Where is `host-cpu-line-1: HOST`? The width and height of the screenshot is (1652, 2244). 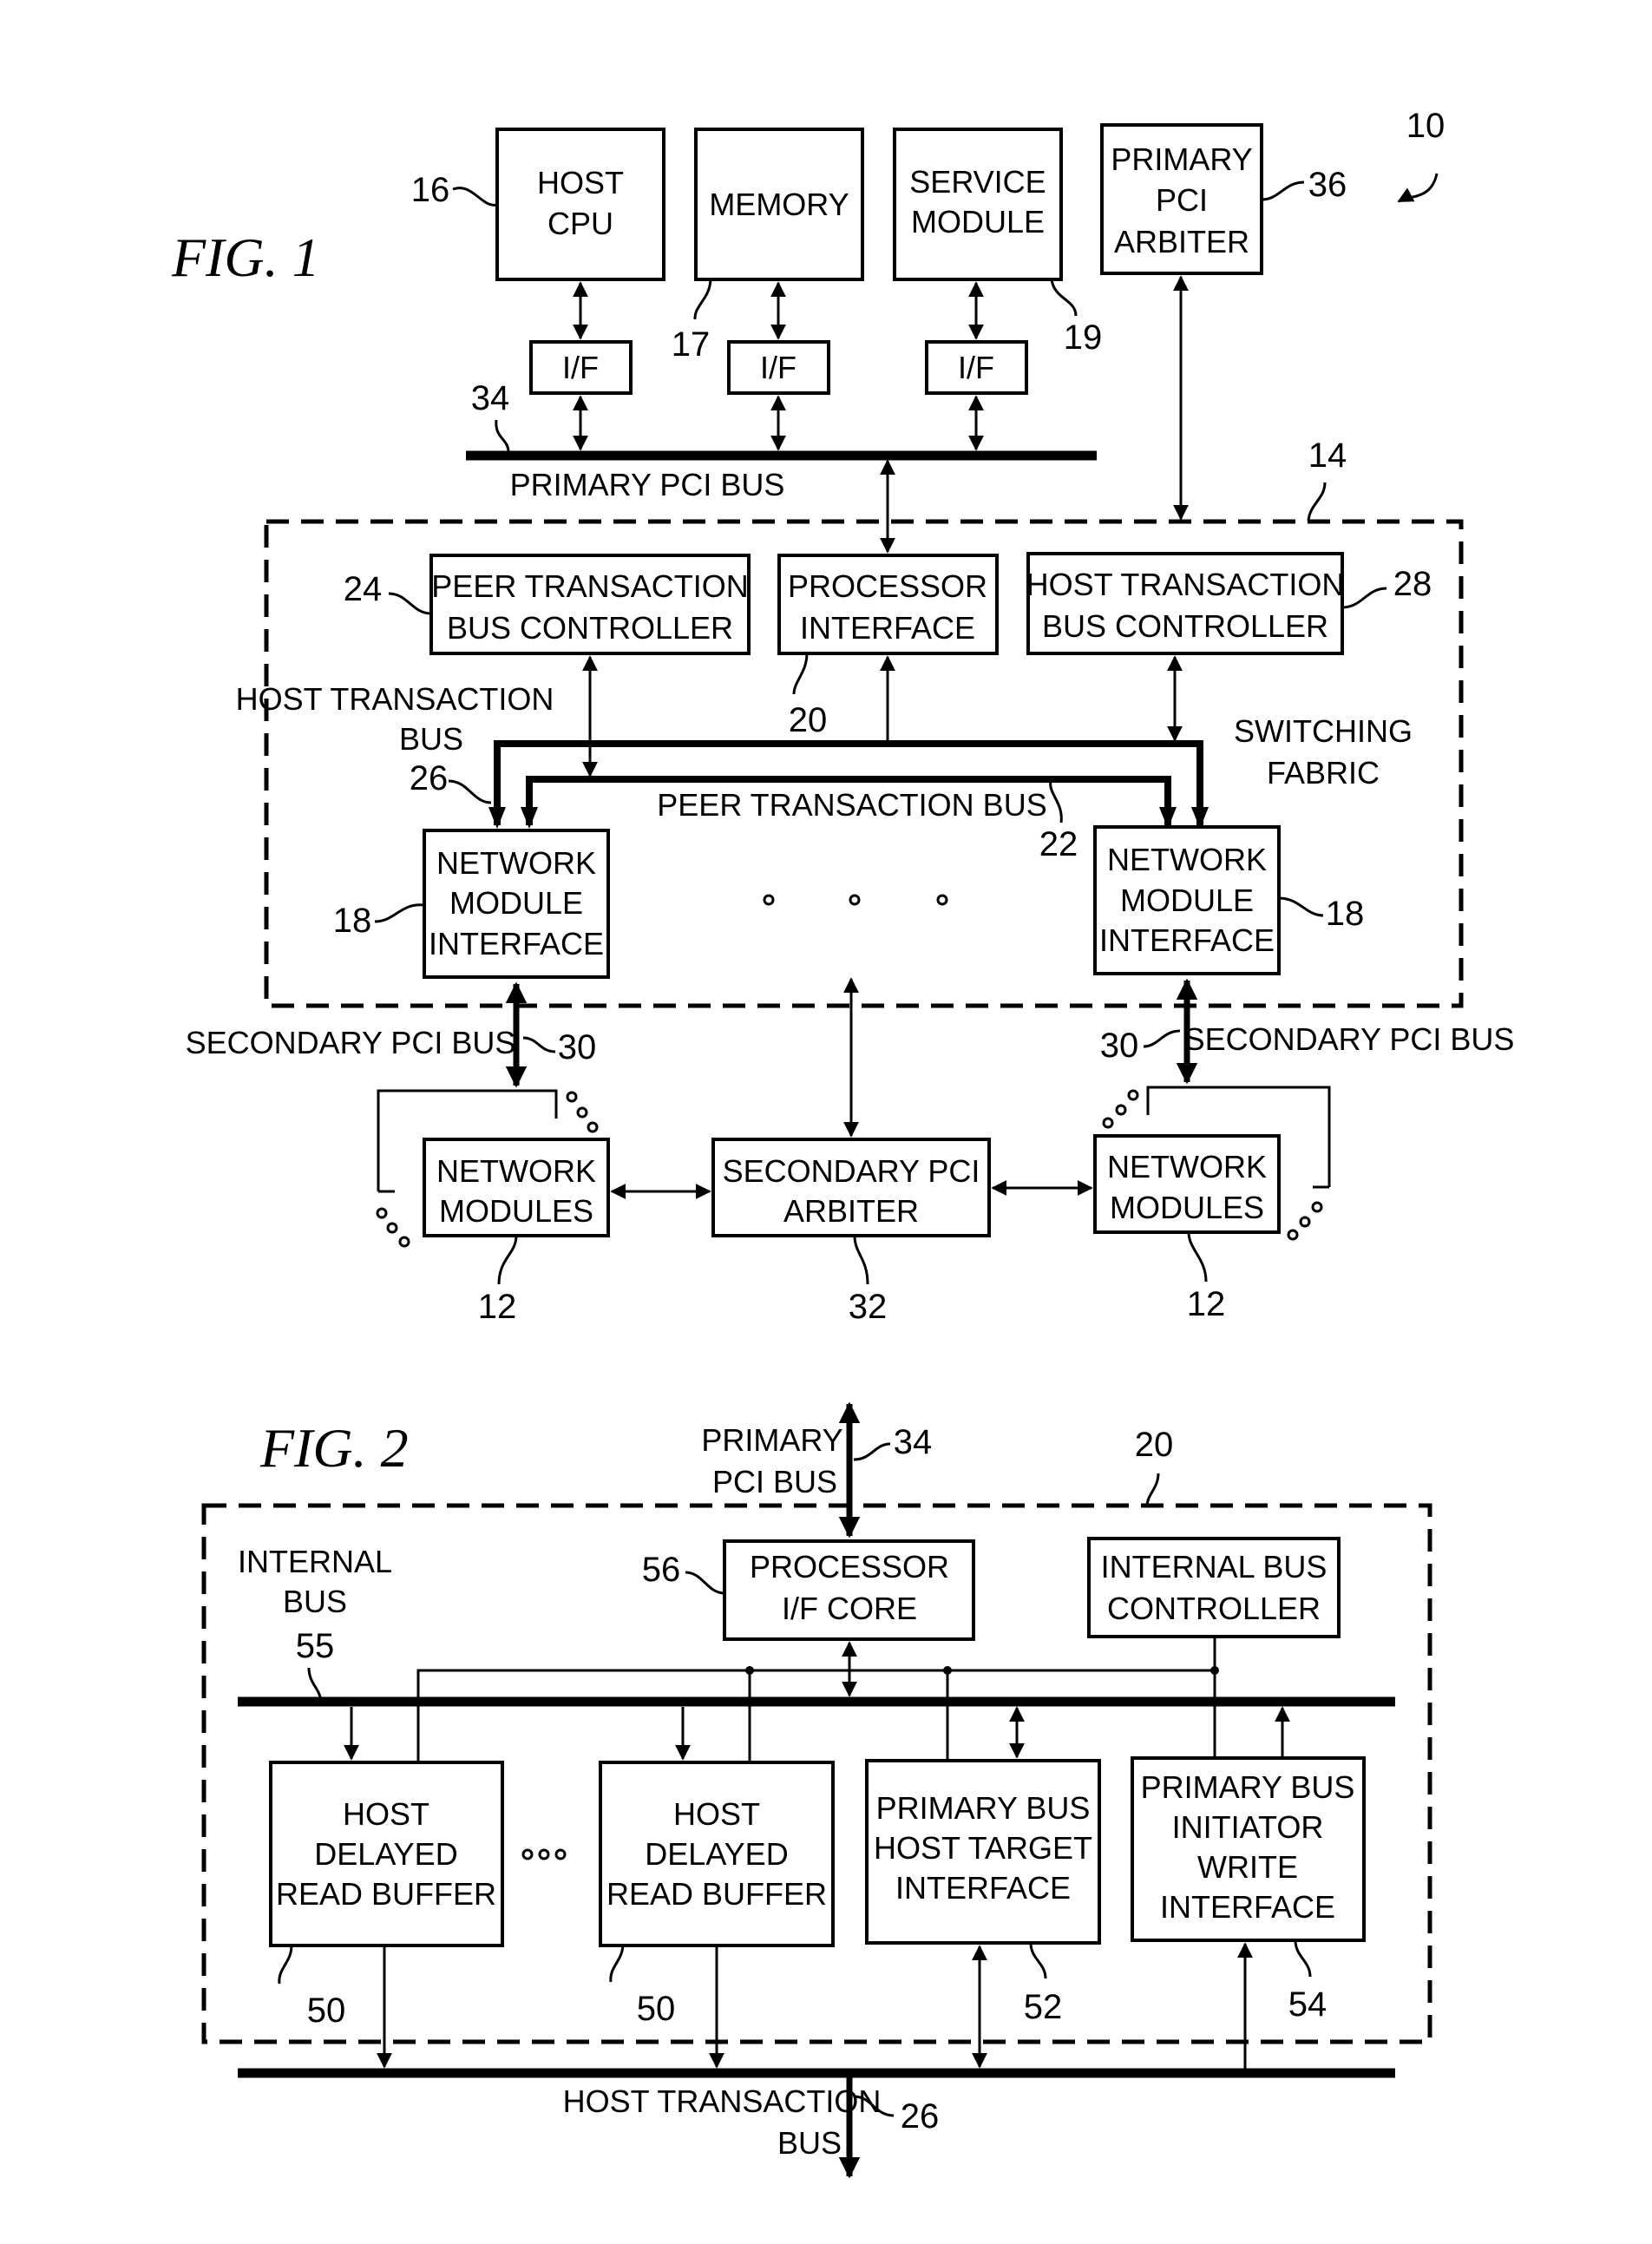
host-cpu-line-1: HOST is located at coordinates (580, 182).